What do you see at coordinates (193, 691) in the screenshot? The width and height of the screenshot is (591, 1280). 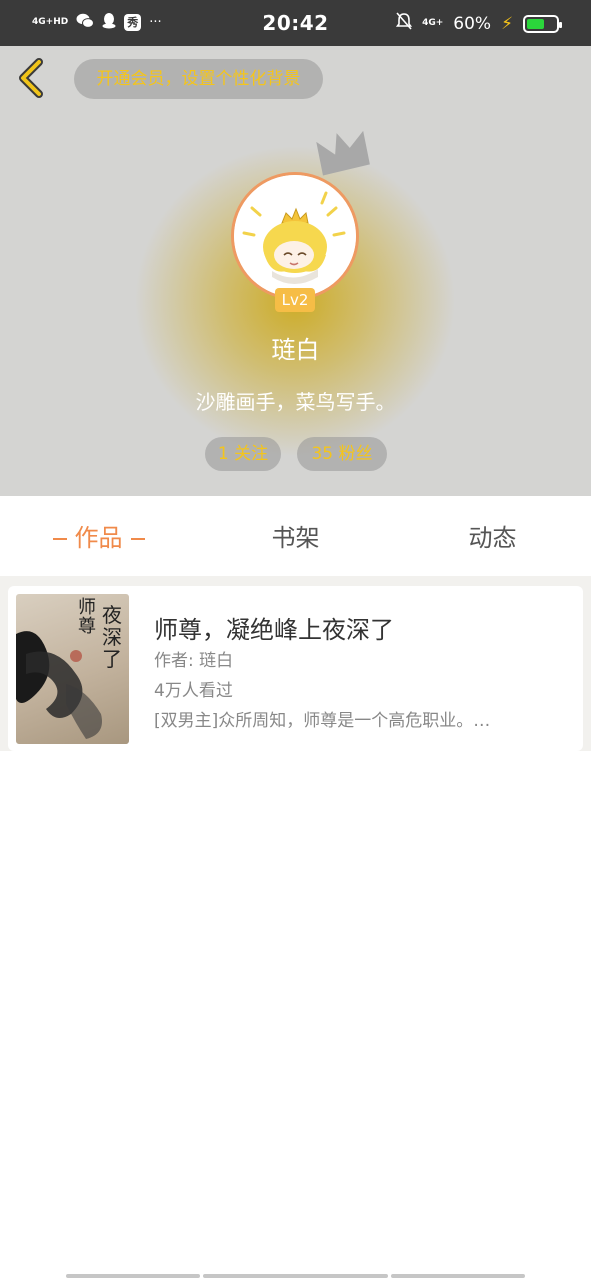 I see `book-views: 4万人看过` at bounding box center [193, 691].